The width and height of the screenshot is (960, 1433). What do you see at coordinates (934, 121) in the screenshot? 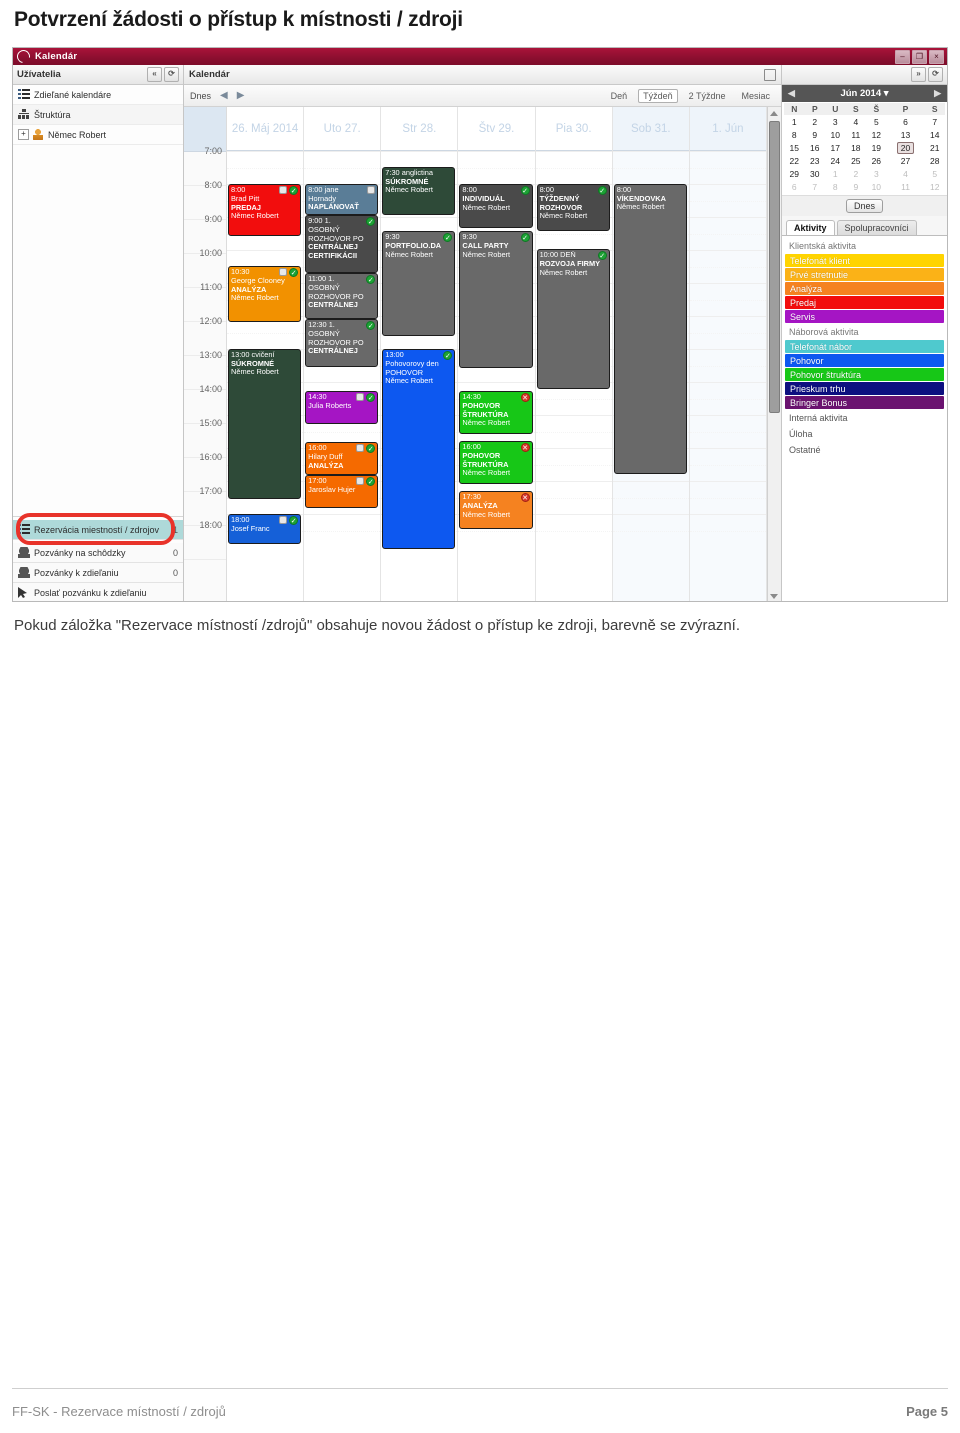
I see `mini-calendar-day: 7` at bounding box center [934, 121].